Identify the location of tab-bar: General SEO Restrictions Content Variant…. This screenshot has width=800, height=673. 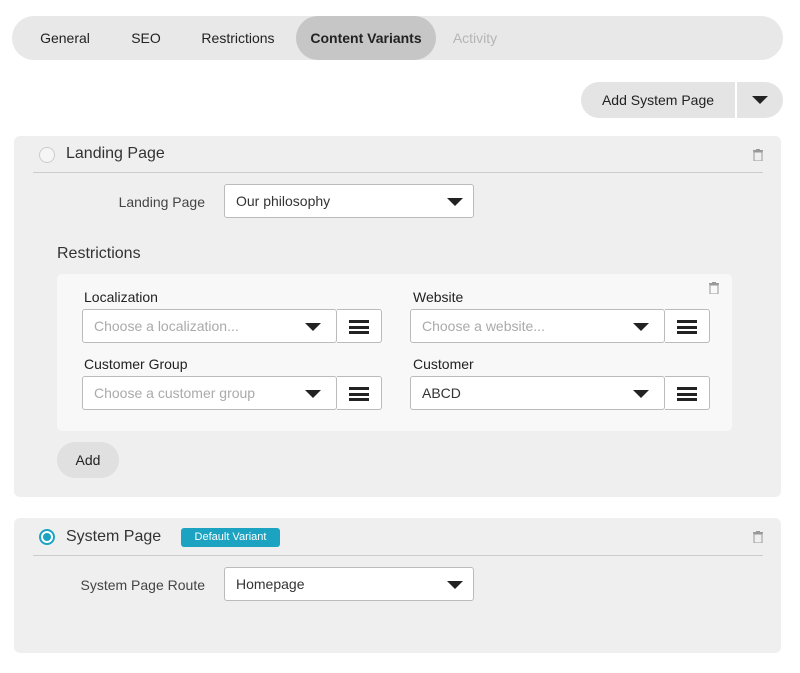
(397, 38).